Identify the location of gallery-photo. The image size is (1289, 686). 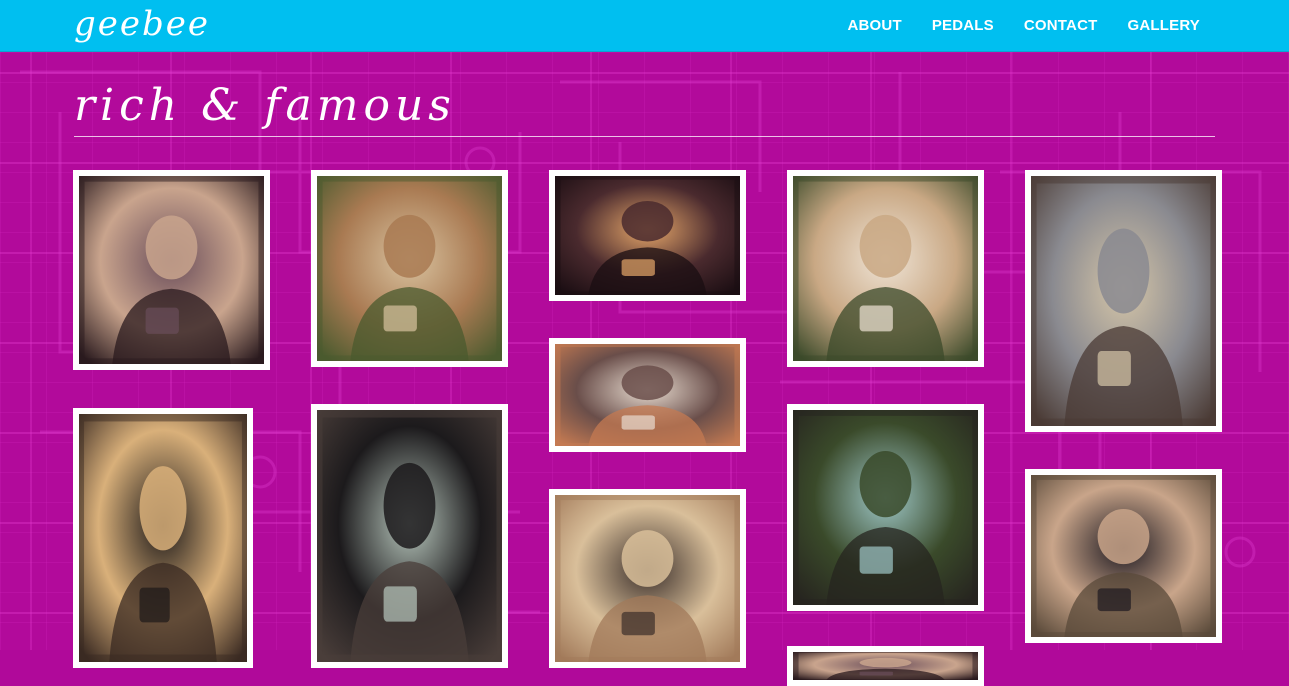
(885, 666).